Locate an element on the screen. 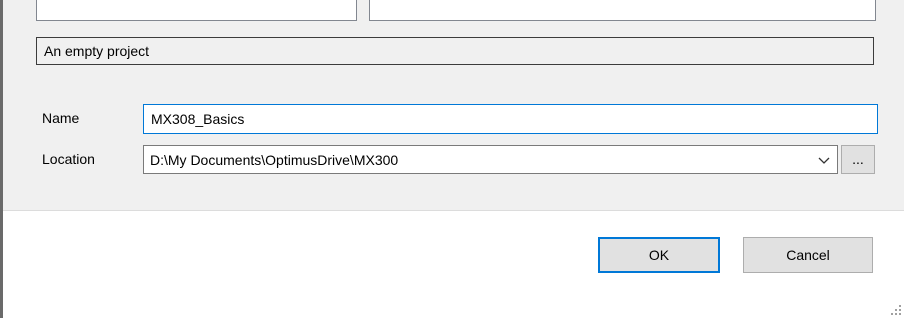 The height and width of the screenshot is (318, 904). chevron-down-icon is located at coordinates (824, 160).